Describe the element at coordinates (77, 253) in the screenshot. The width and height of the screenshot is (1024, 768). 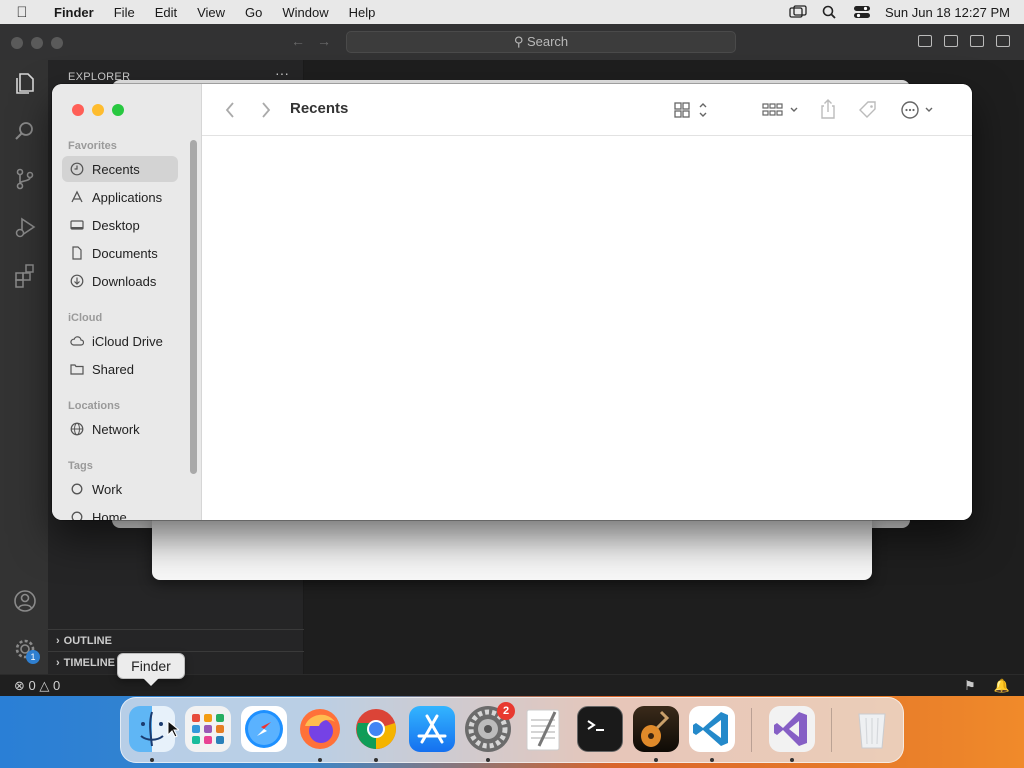
I see `document-icon` at that location.